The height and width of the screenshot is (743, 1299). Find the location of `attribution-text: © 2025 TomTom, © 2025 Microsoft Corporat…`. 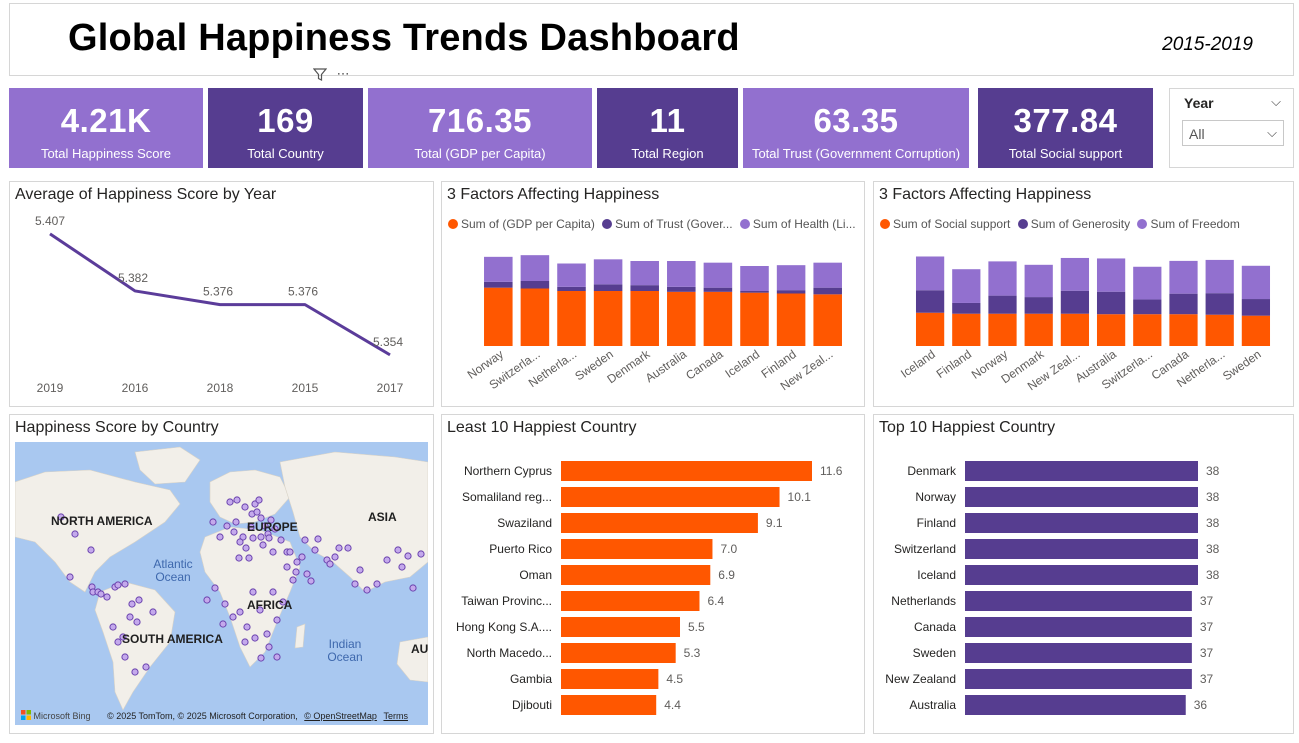

attribution-text: © 2025 TomTom, © 2025 Microsoft Corporat… is located at coordinates (202, 716).